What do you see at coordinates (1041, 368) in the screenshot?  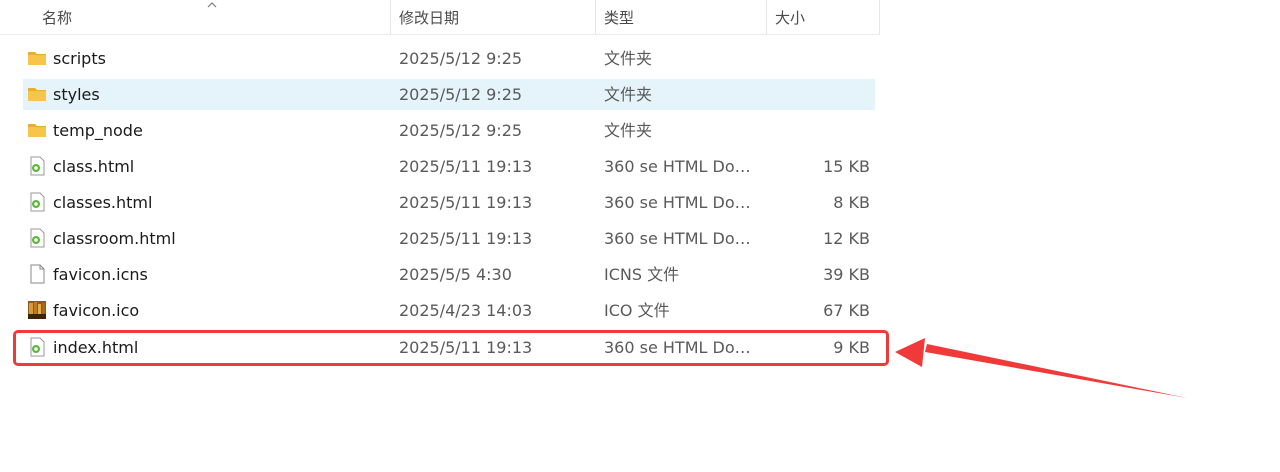 I see `annotation-arrow-icon` at bounding box center [1041, 368].